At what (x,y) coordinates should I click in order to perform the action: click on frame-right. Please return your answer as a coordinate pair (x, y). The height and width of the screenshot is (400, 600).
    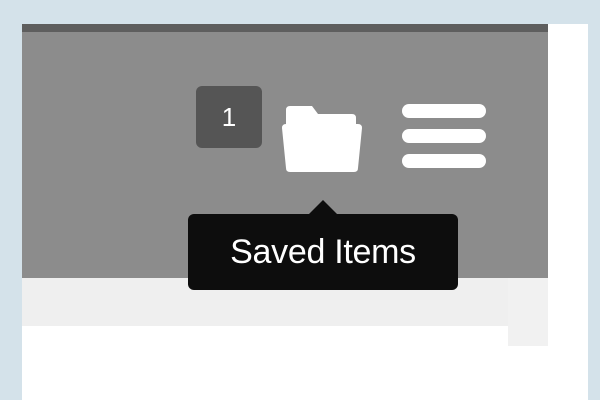
    Looking at the image, I should click on (594, 200).